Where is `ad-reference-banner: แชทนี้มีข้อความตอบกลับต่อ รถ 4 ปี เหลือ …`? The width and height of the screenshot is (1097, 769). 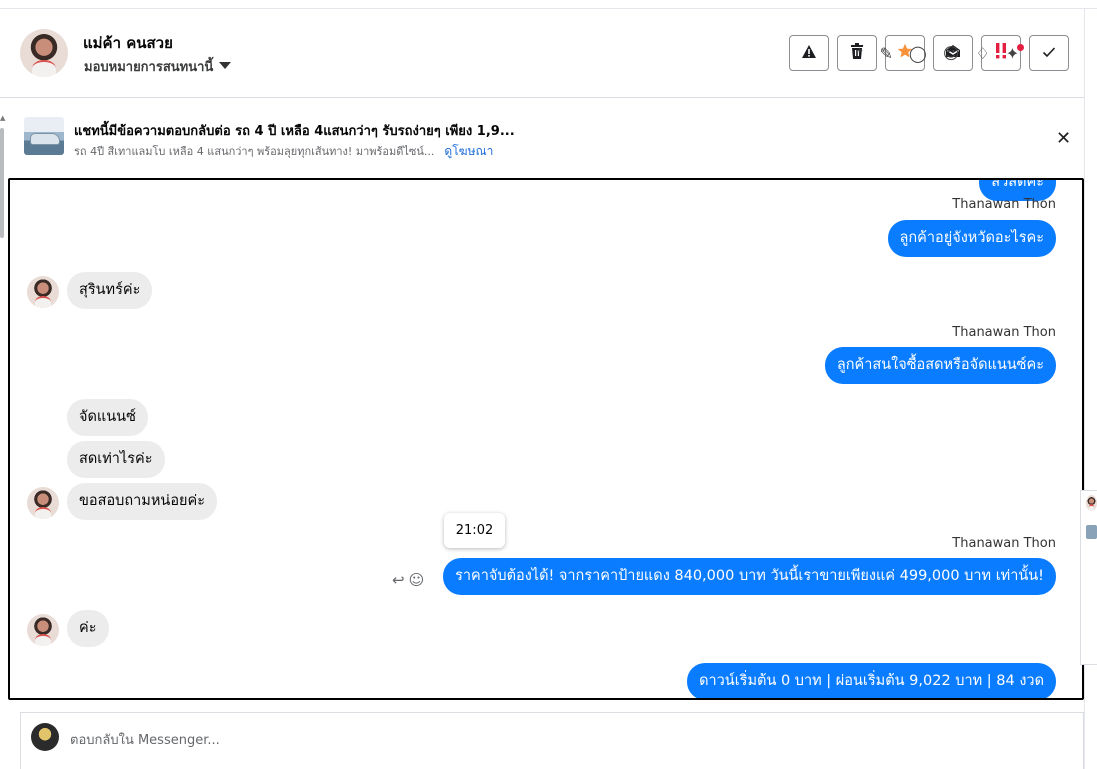
ad-reference-banner: แชทนี้มีข้อความตอบกลับต่อ รถ 4 ปี เหลือ … is located at coordinates (542, 138).